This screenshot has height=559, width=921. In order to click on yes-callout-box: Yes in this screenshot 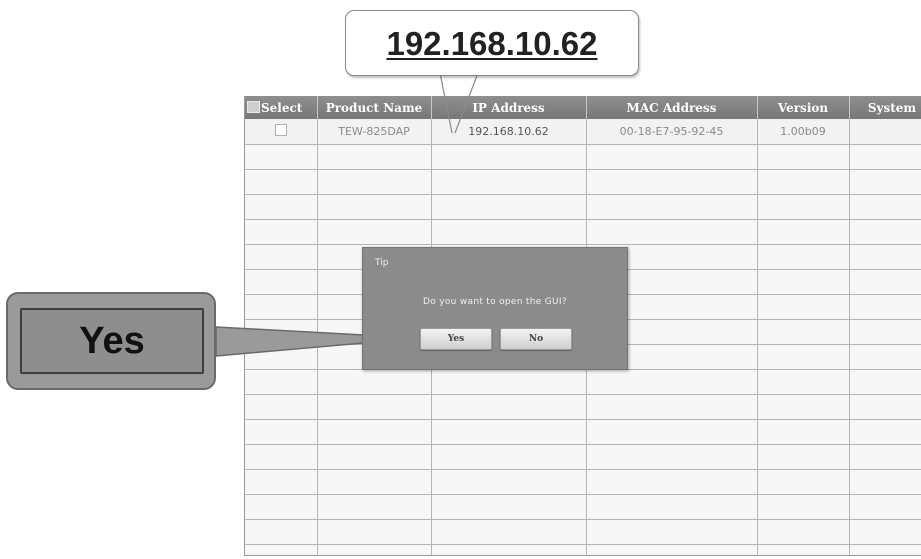, I will do `click(112, 341)`.